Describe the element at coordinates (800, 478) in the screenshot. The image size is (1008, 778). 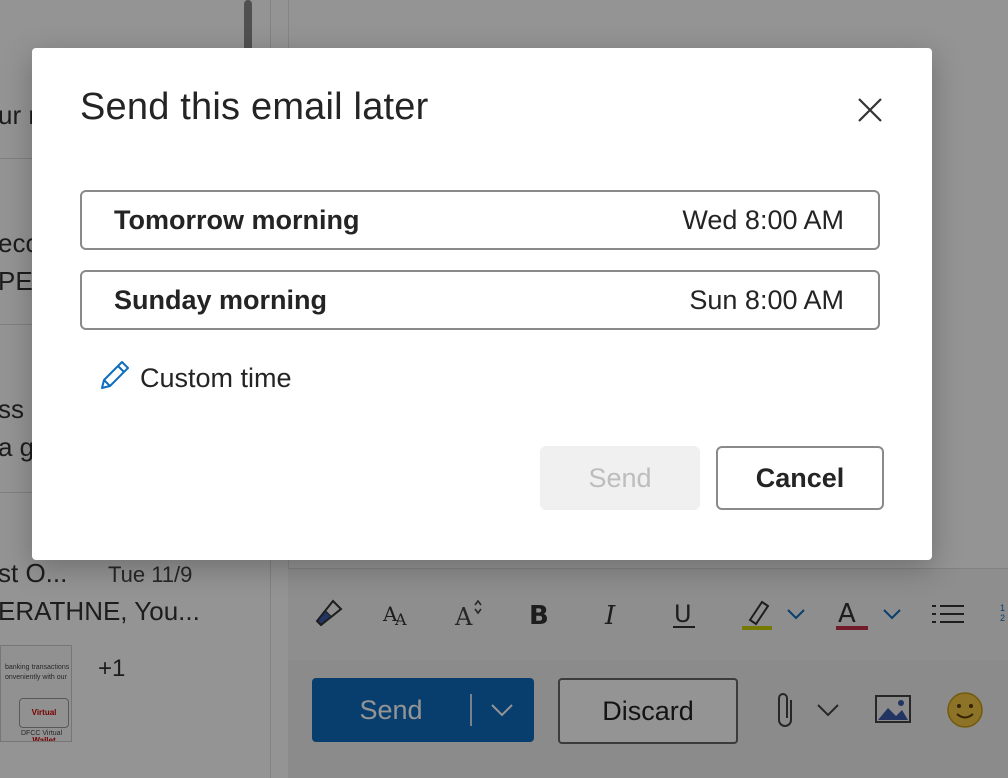
I see `dialog-cancel-button: Cancel` at that location.